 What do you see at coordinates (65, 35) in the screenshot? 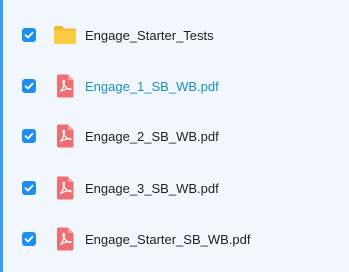
I see `folder-icon` at bounding box center [65, 35].